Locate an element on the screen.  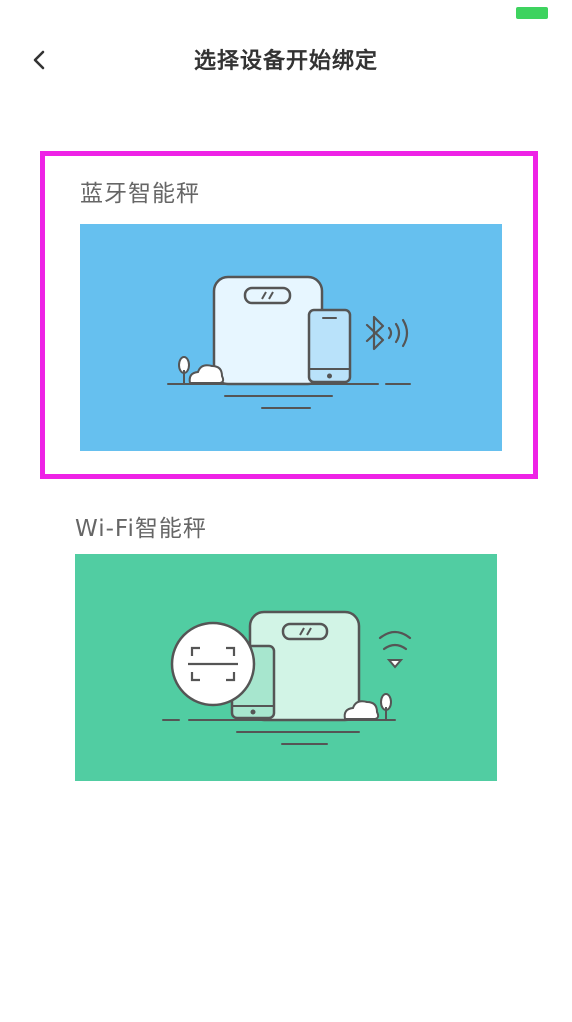
phone-icon is located at coordinates (329, 346).